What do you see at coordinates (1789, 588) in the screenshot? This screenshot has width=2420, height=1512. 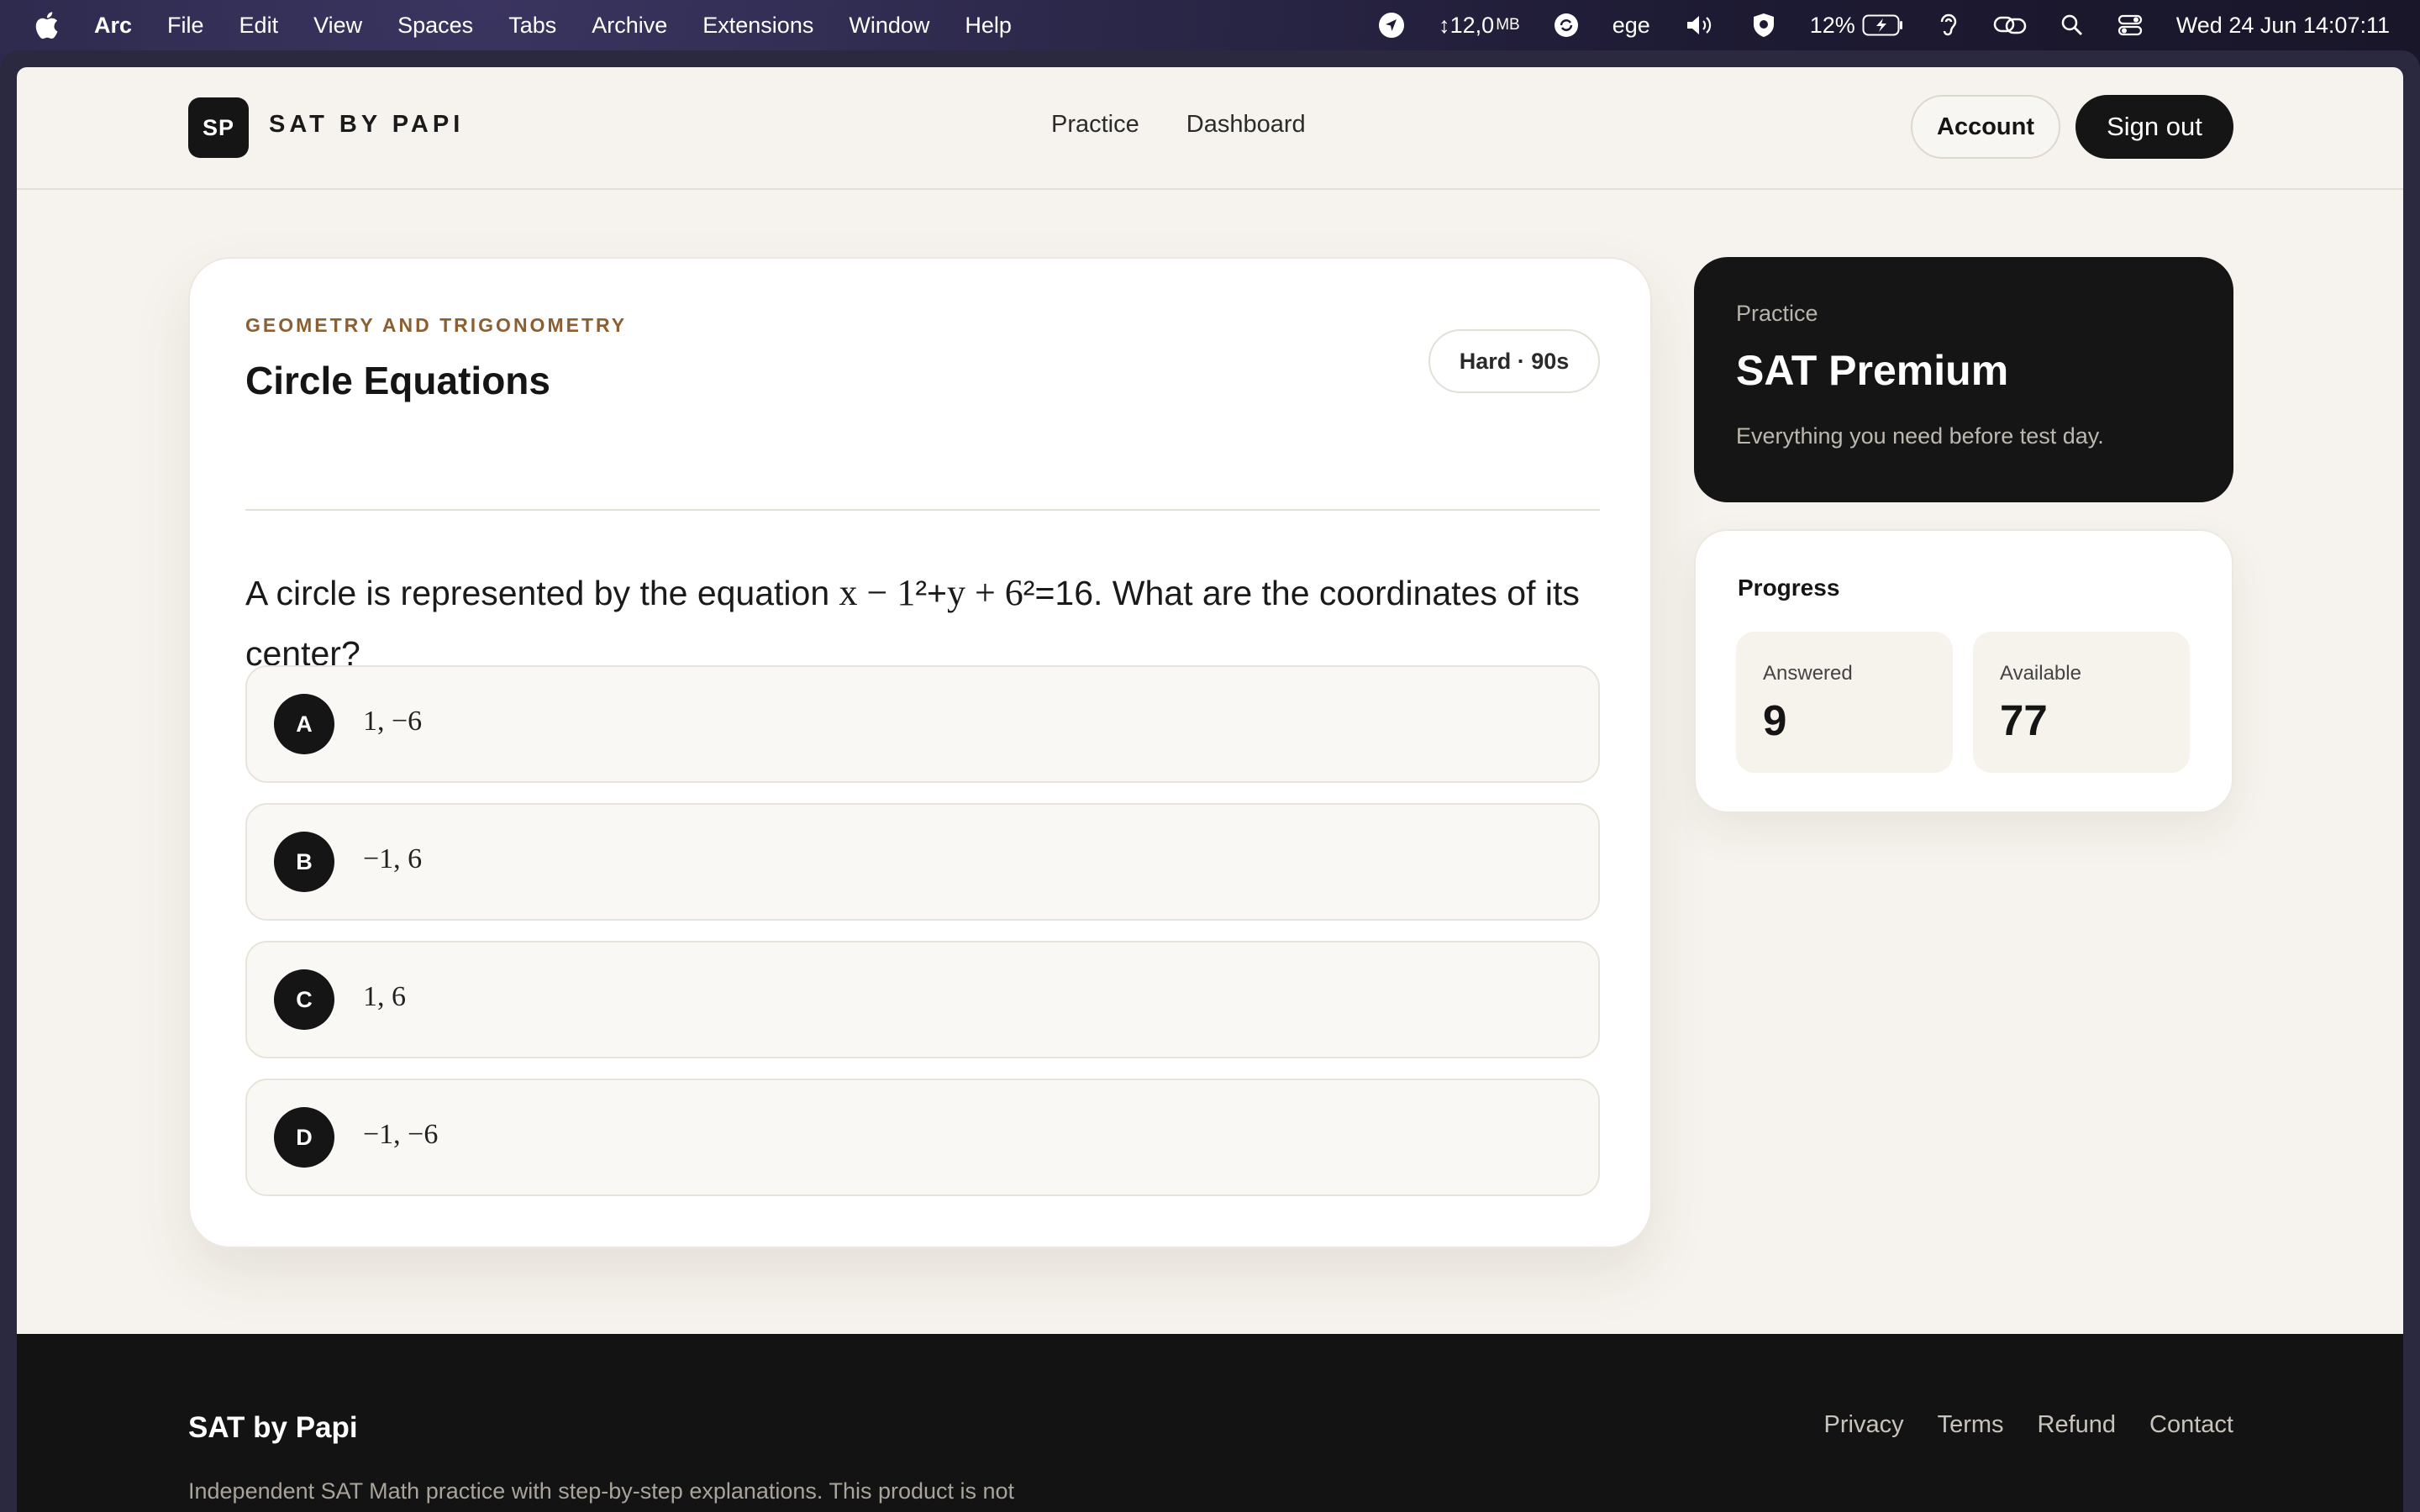 I see `progress-title: Progress` at bounding box center [1789, 588].